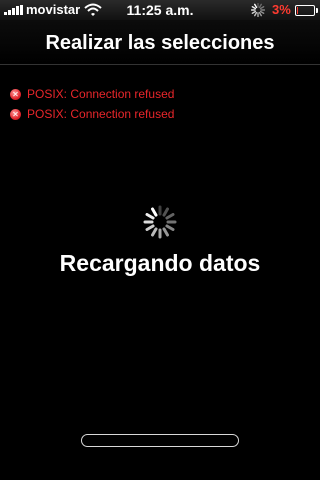  What do you see at coordinates (306, 10) in the screenshot?
I see `battery-icon` at bounding box center [306, 10].